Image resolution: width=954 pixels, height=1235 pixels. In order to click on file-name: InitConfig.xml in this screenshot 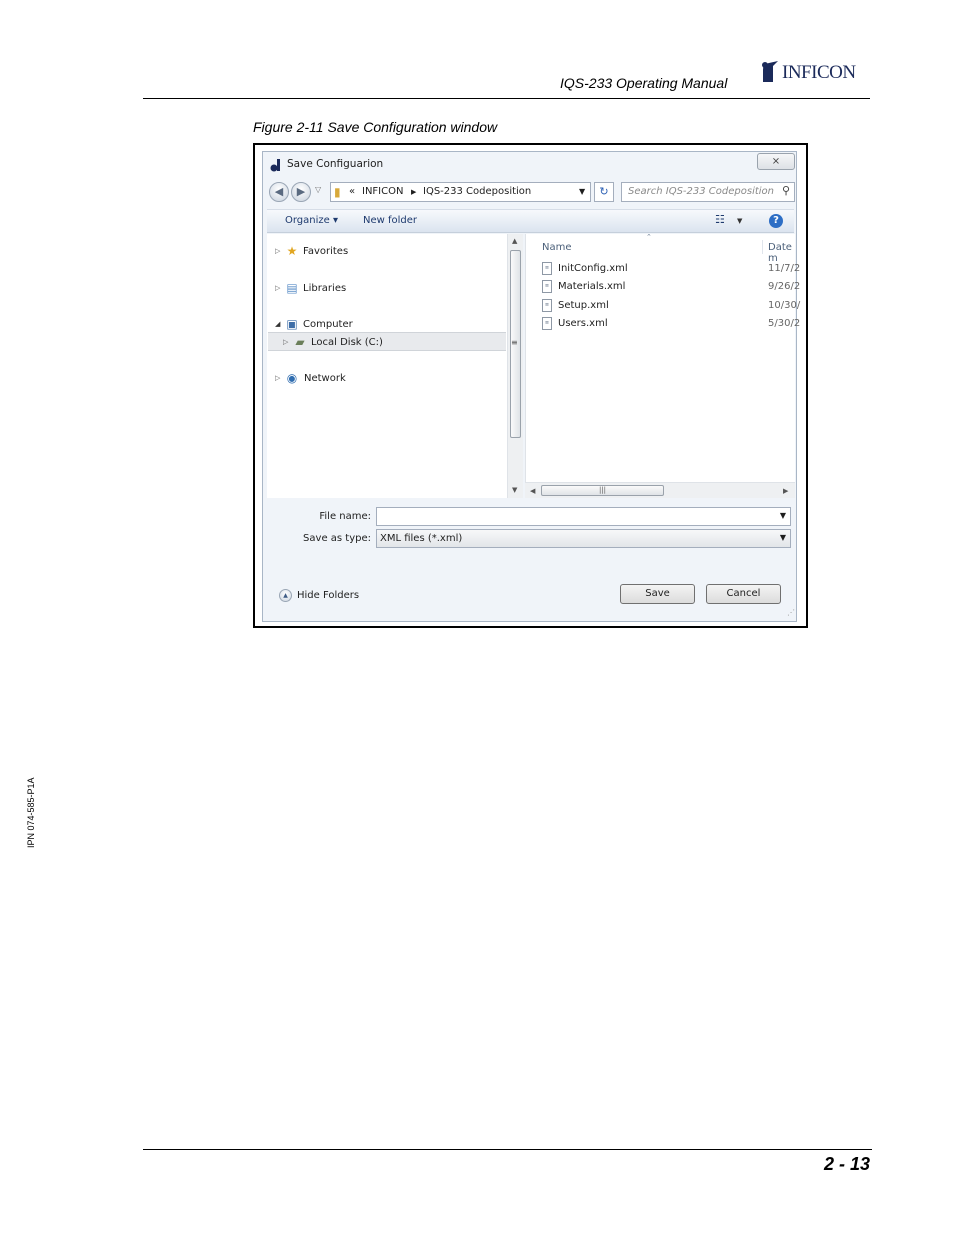, I will do `click(593, 268)`.